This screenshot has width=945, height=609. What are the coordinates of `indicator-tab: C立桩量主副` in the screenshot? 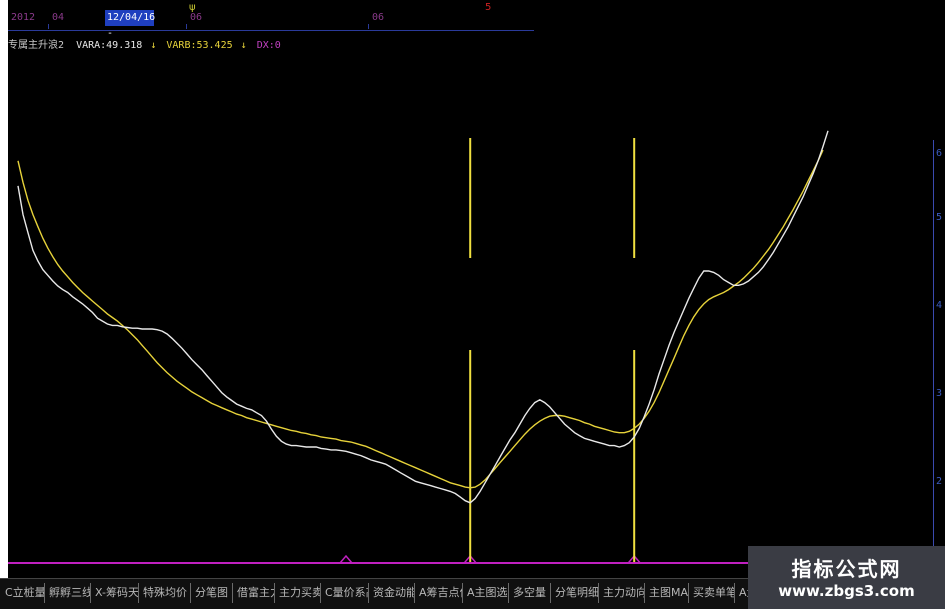 It's located at (23, 593).